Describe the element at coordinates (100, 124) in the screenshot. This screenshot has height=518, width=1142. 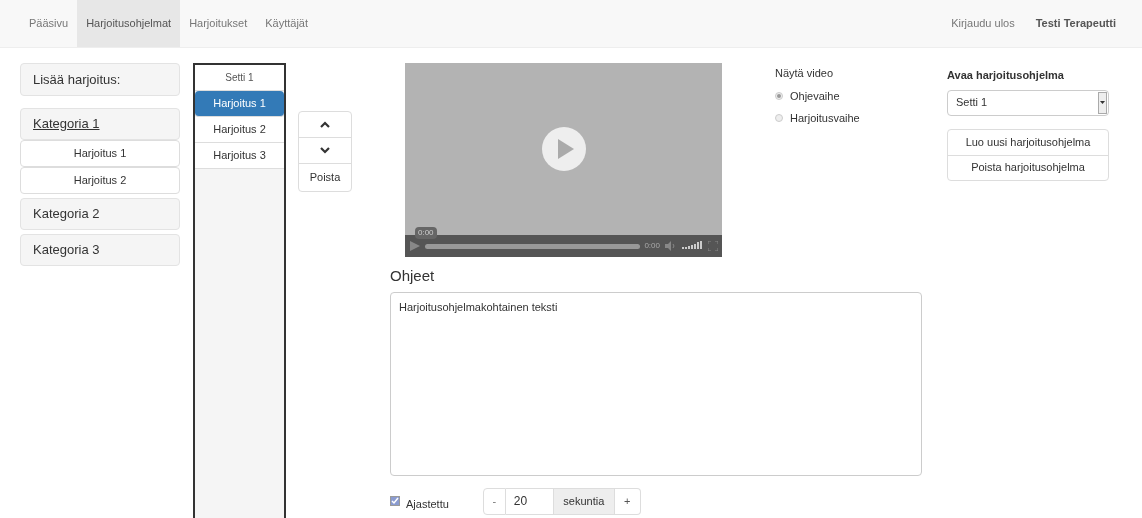
I see `category-header: Kategoria 1` at that location.